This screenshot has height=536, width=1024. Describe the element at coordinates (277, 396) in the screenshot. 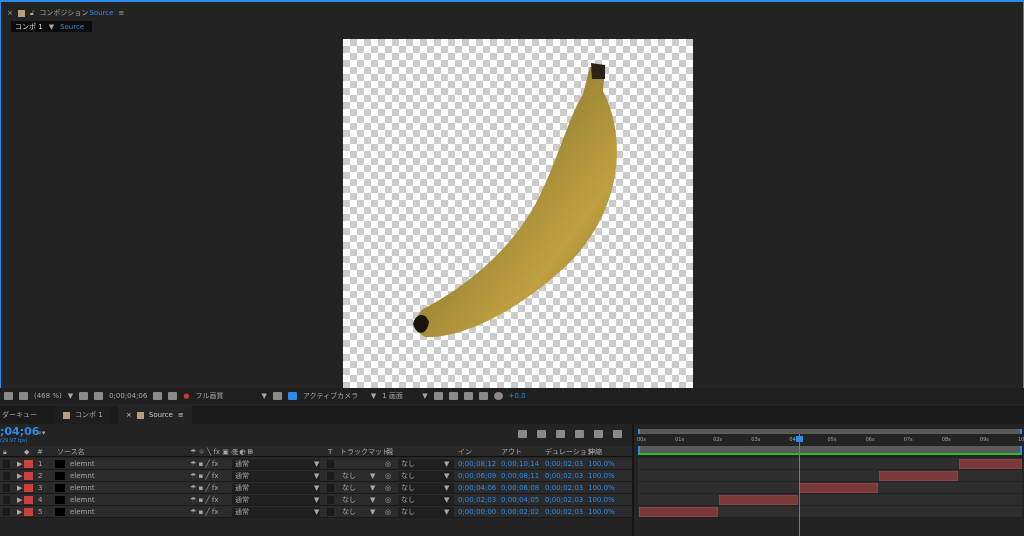

I see `roi-icon` at that location.